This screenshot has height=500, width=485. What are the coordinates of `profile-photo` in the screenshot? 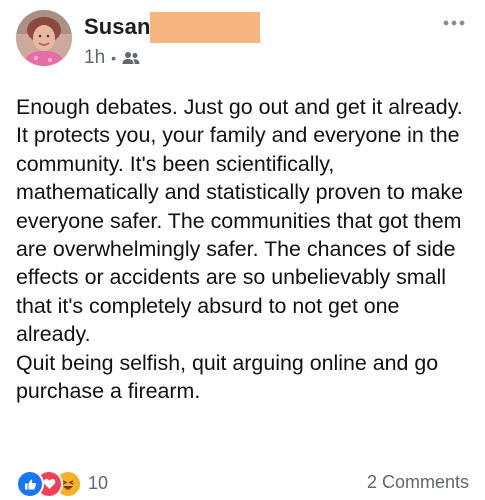 It's located at (44, 38).